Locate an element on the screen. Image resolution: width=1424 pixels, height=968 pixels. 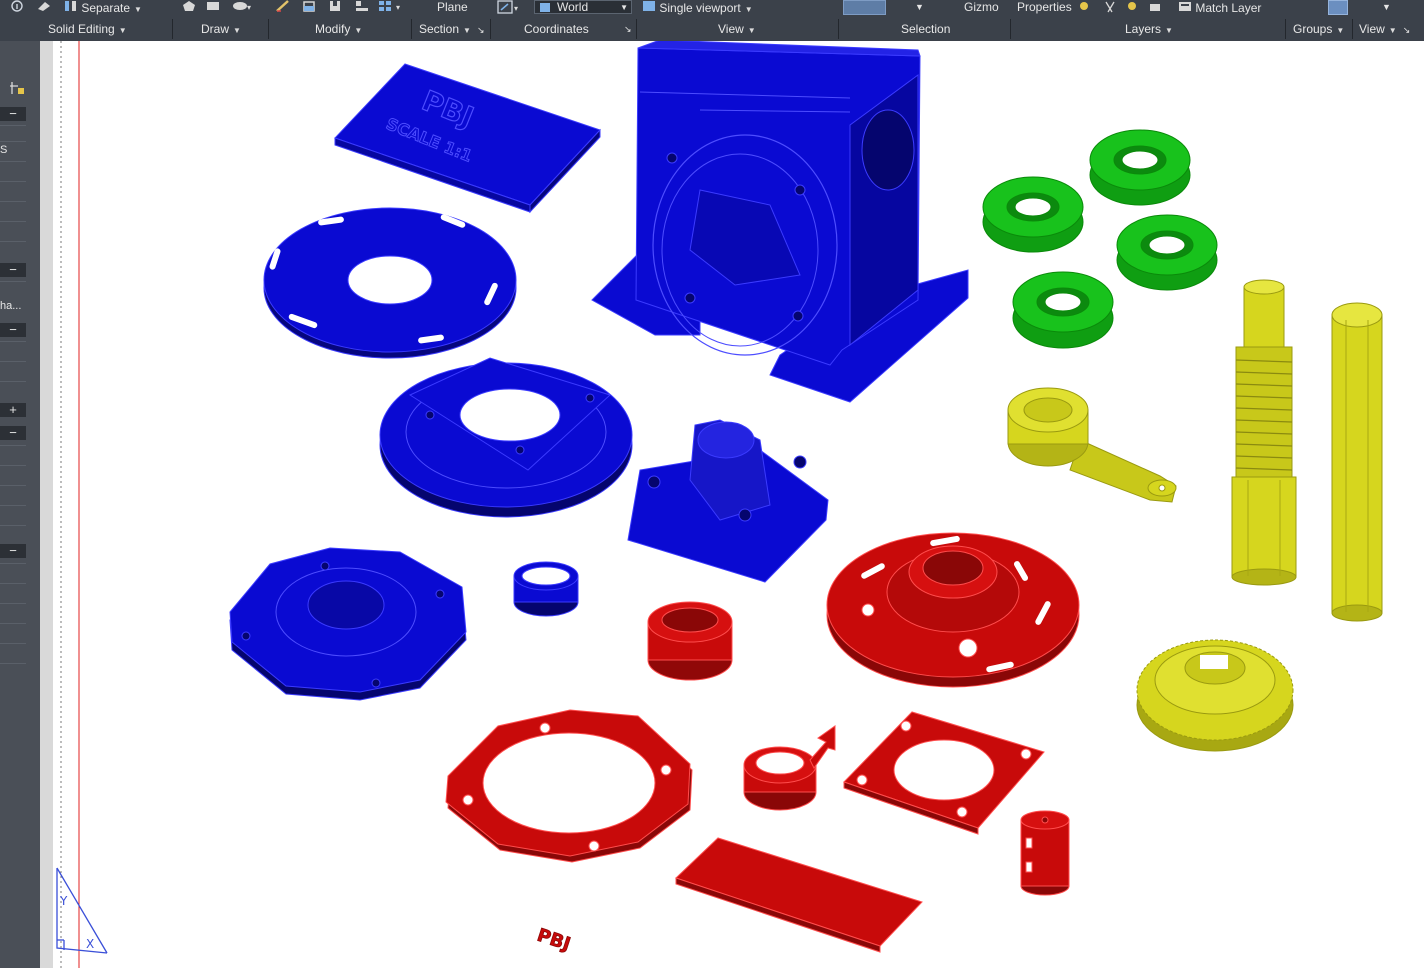
panel-view-label: View is located at coordinates (731, 29).